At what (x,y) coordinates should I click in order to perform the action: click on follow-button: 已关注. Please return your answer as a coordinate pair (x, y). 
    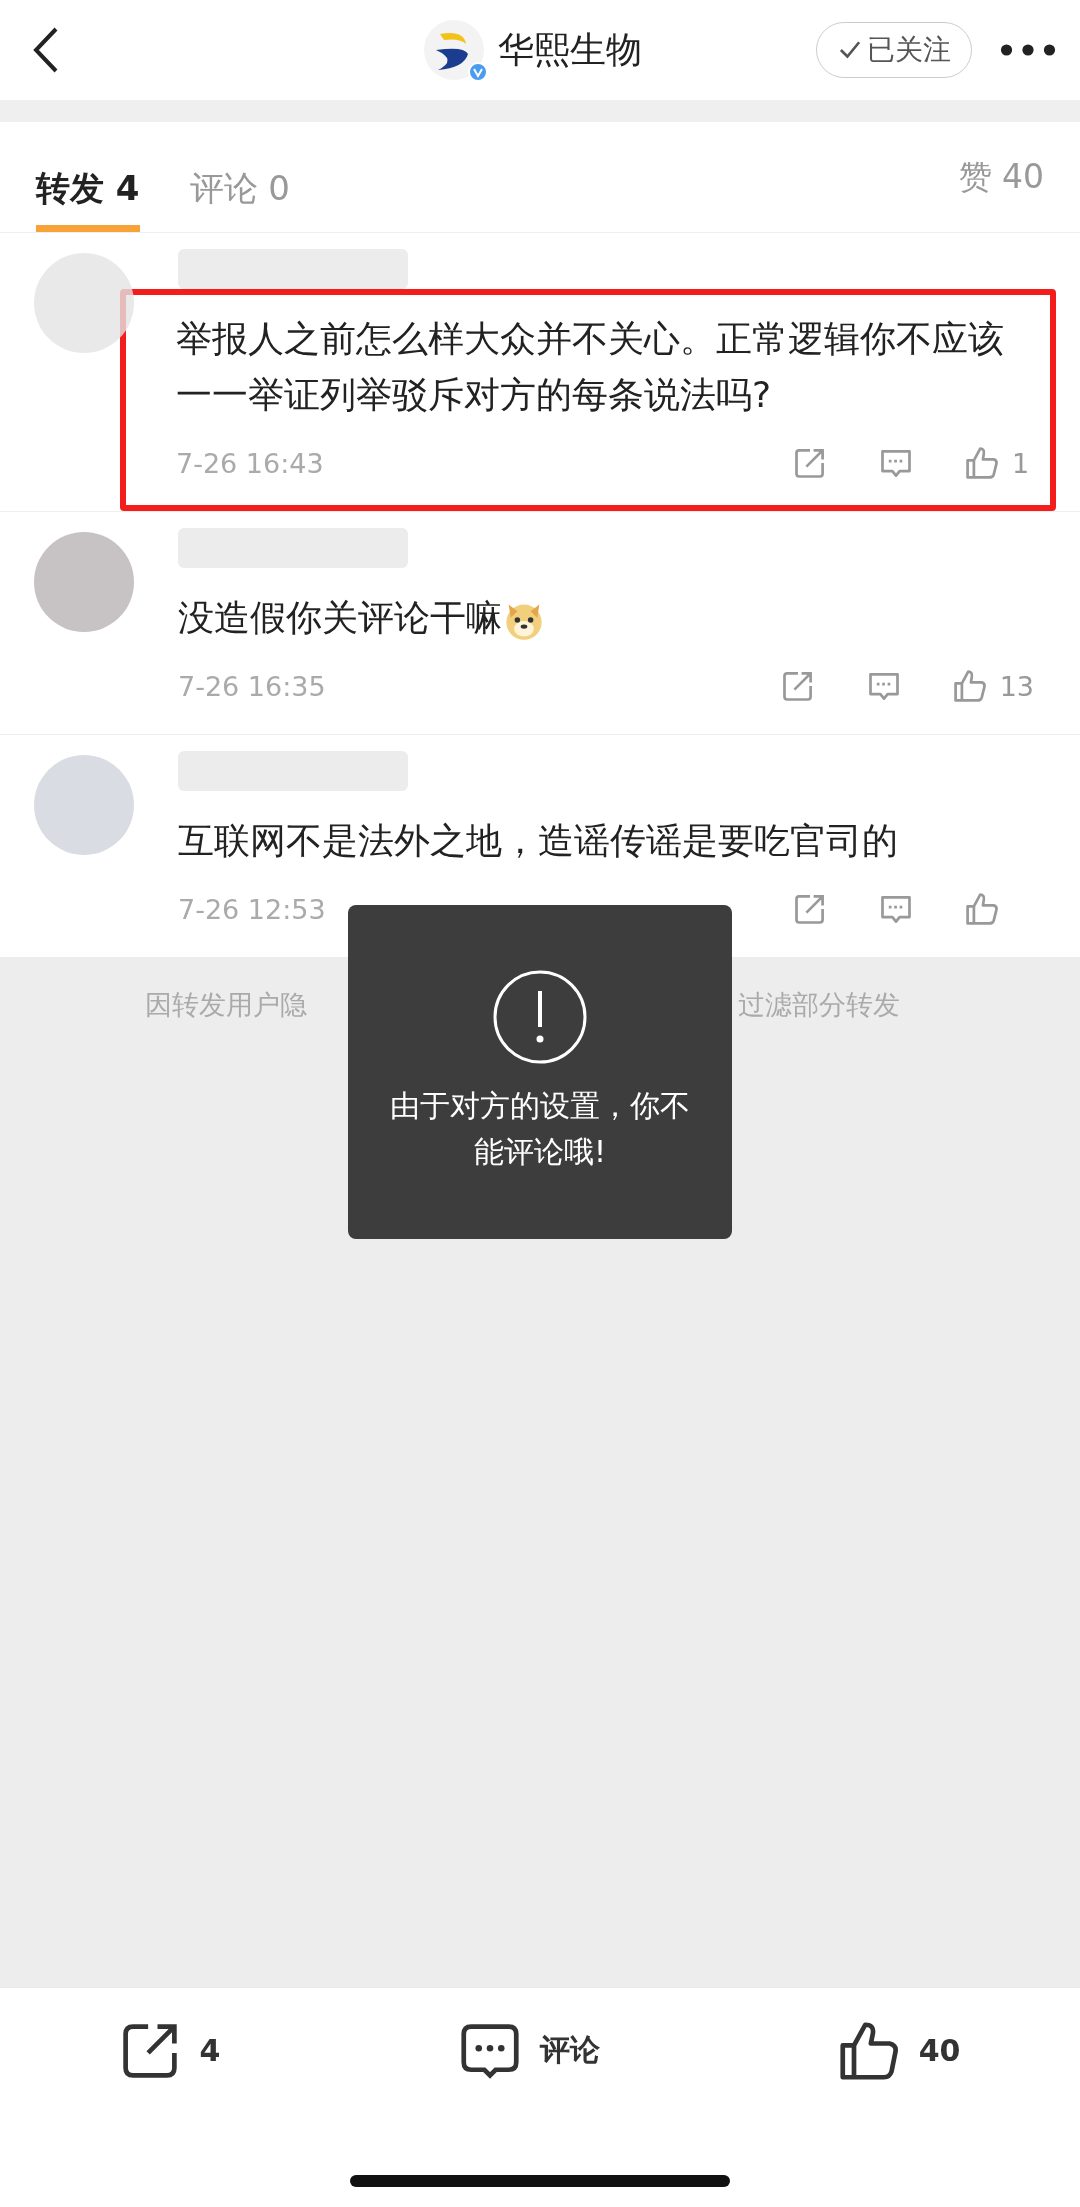
    Looking at the image, I should click on (894, 50).